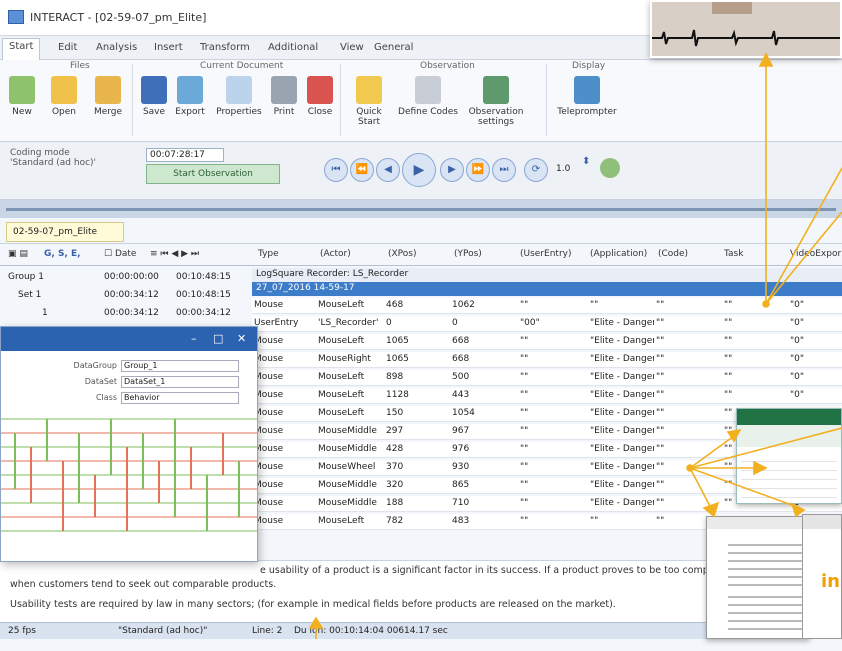 This screenshot has height=651, width=842. What do you see at coordinates (22, 106) in the screenshot?
I see `new-button: New` at bounding box center [22, 106].